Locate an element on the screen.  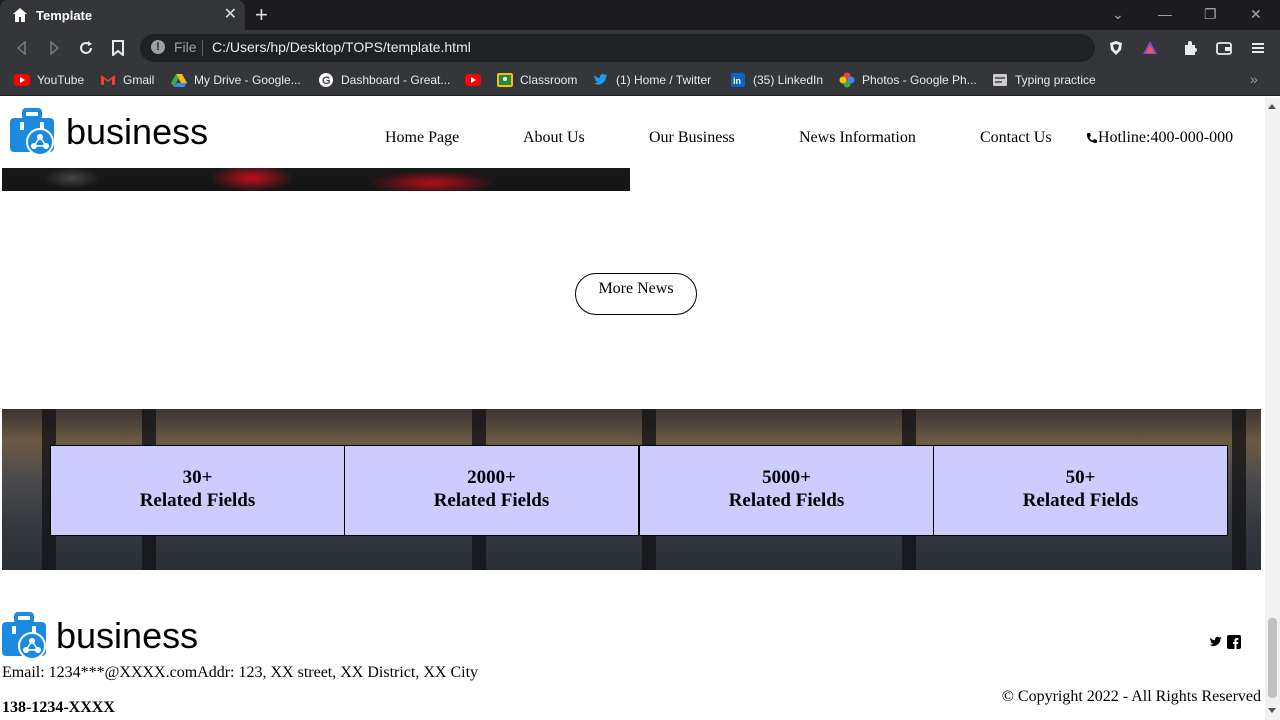
browser-tab-bar: Template ✕ + ⌄ — ❐ ✕ is located at coordinates (640, 15).